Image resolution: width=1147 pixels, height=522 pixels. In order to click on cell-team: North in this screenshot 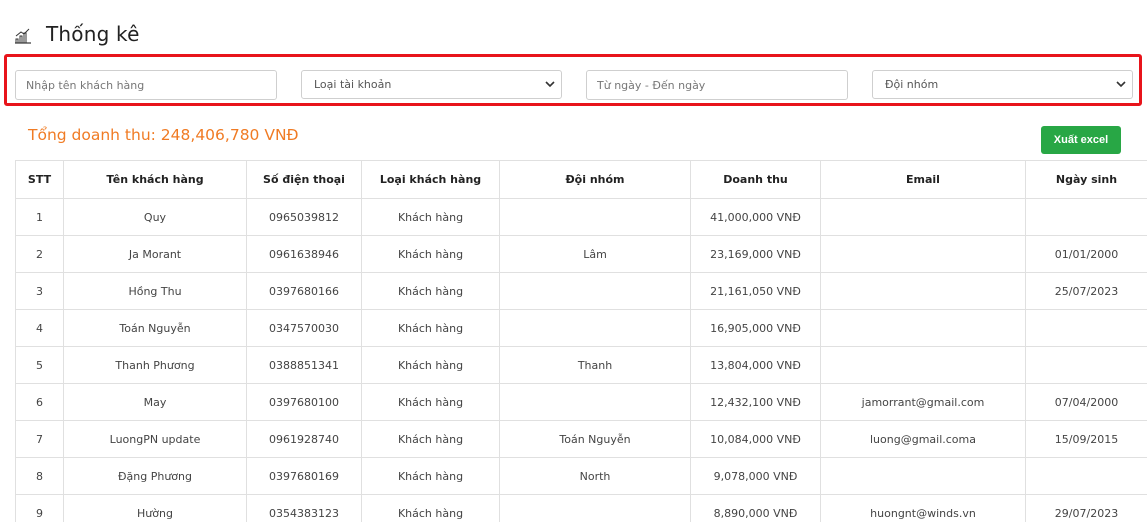, I will do `click(595, 476)`.